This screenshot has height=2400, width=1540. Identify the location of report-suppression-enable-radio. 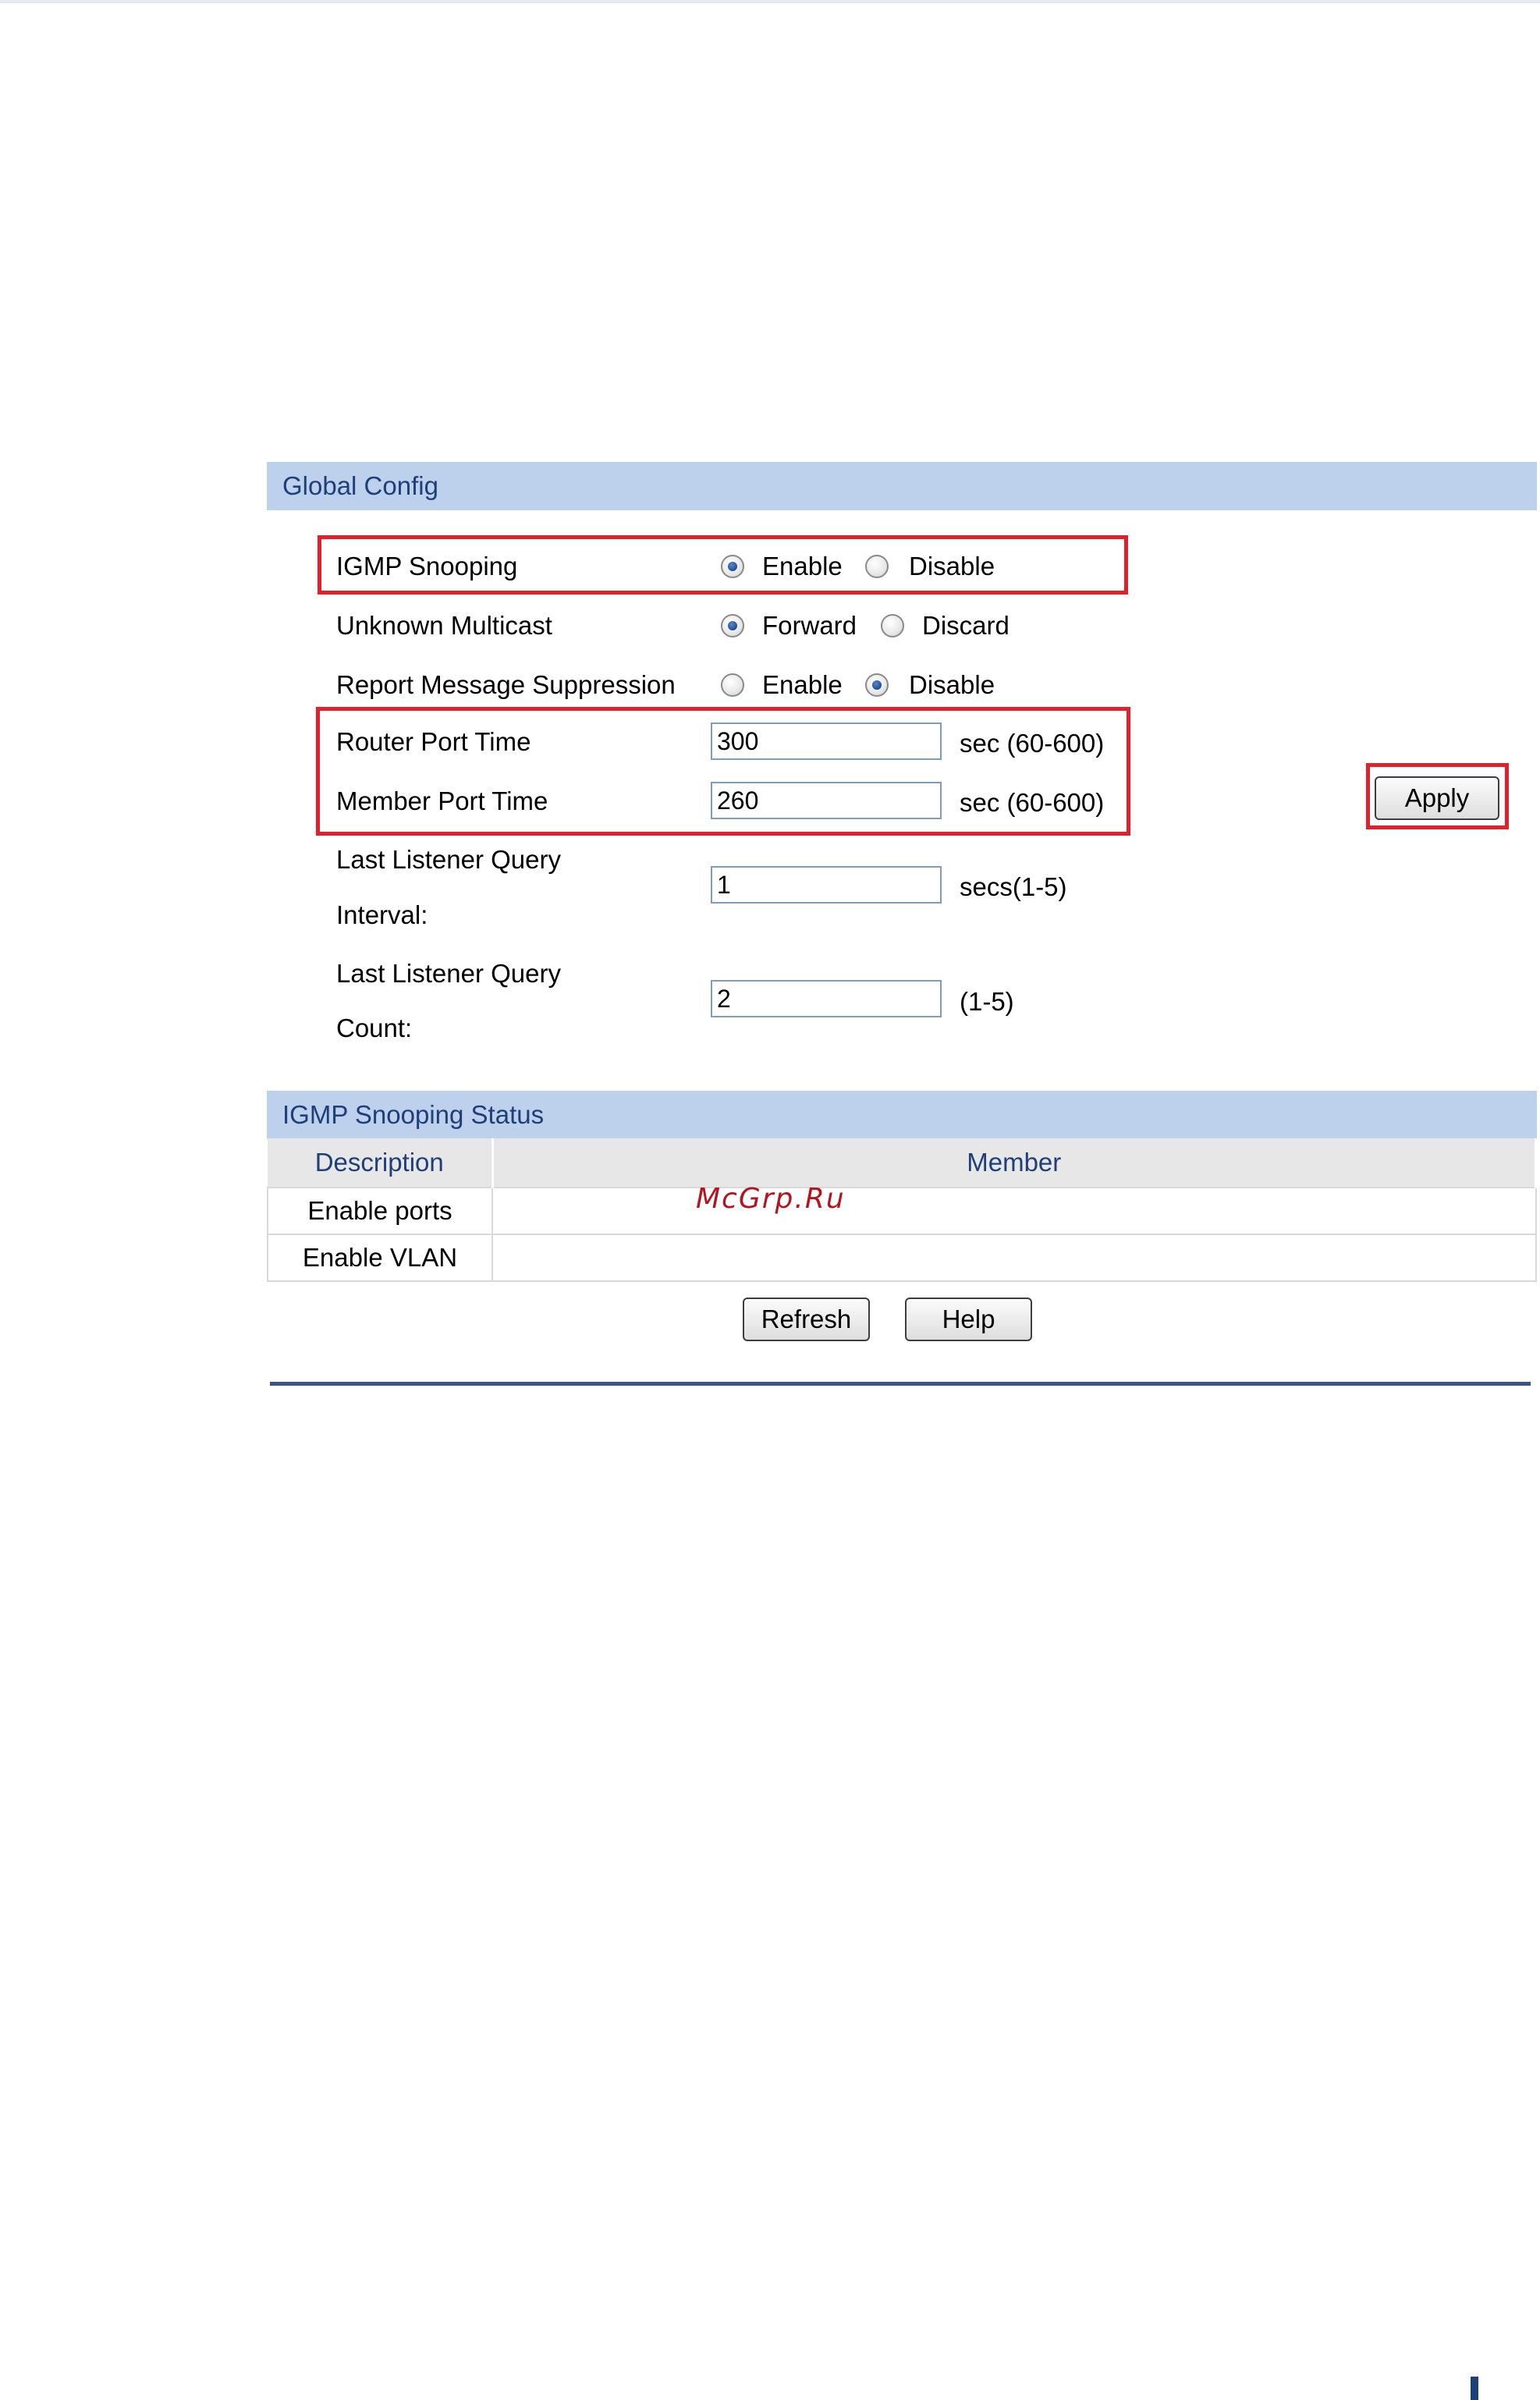
(732, 685).